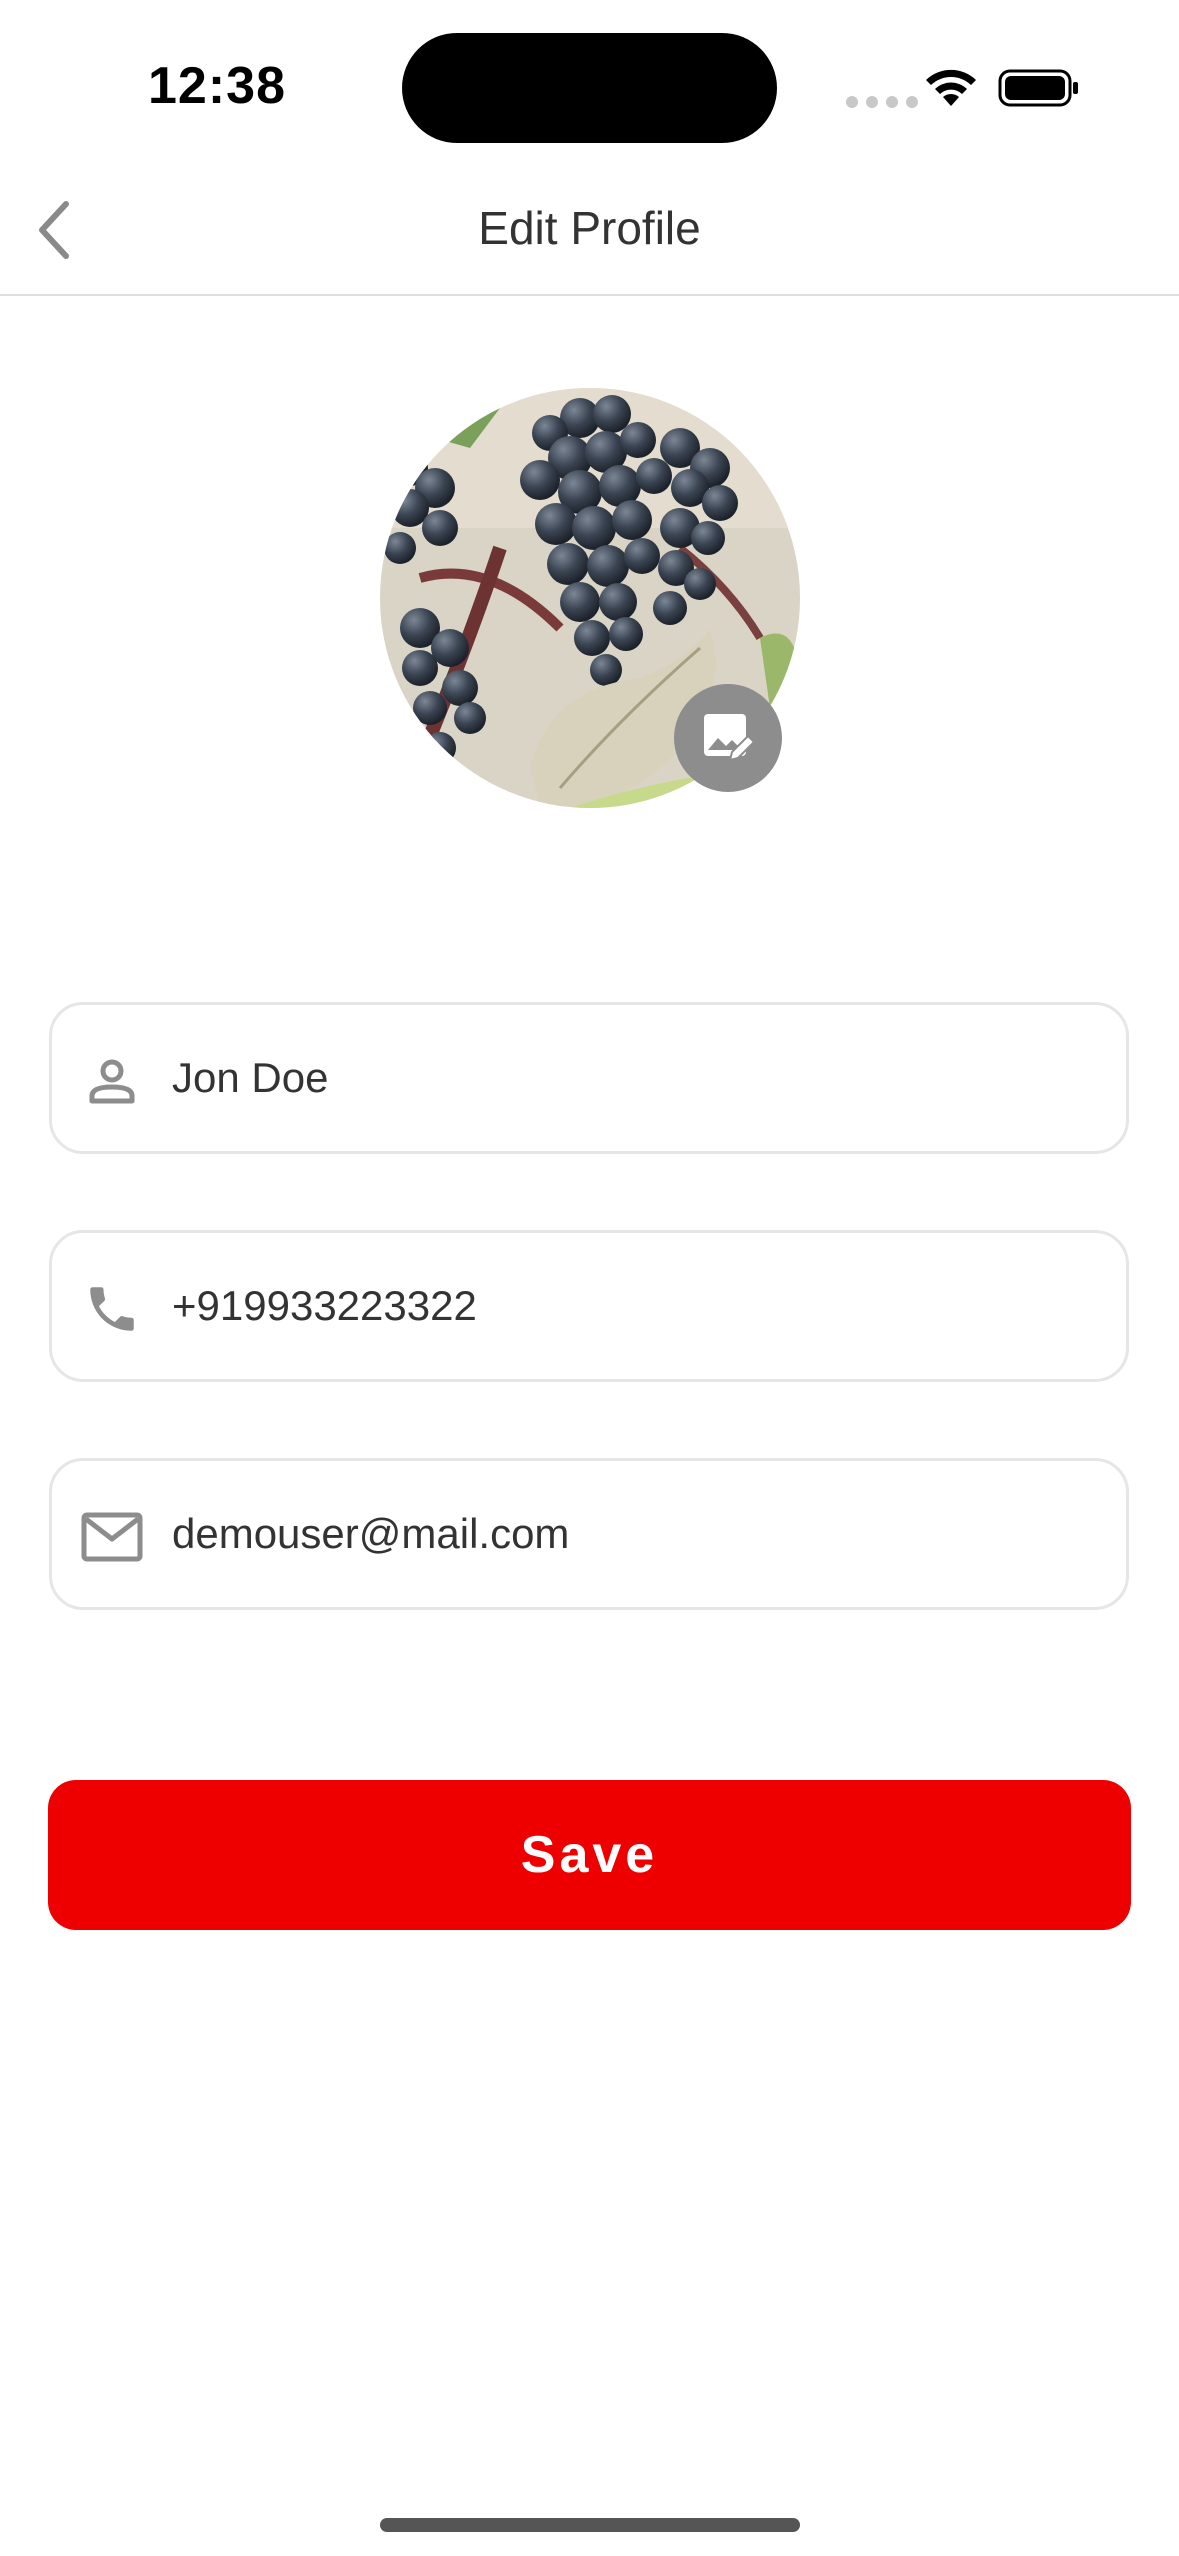 The height and width of the screenshot is (2556, 1179). What do you see at coordinates (589, 228) in the screenshot?
I see `page-title: Edit Profile` at bounding box center [589, 228].